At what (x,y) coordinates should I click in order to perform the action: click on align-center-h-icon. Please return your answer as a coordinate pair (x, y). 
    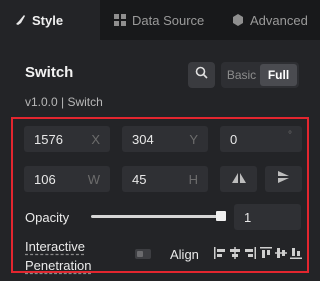
    Looking at the image, I should click on (235, 253).